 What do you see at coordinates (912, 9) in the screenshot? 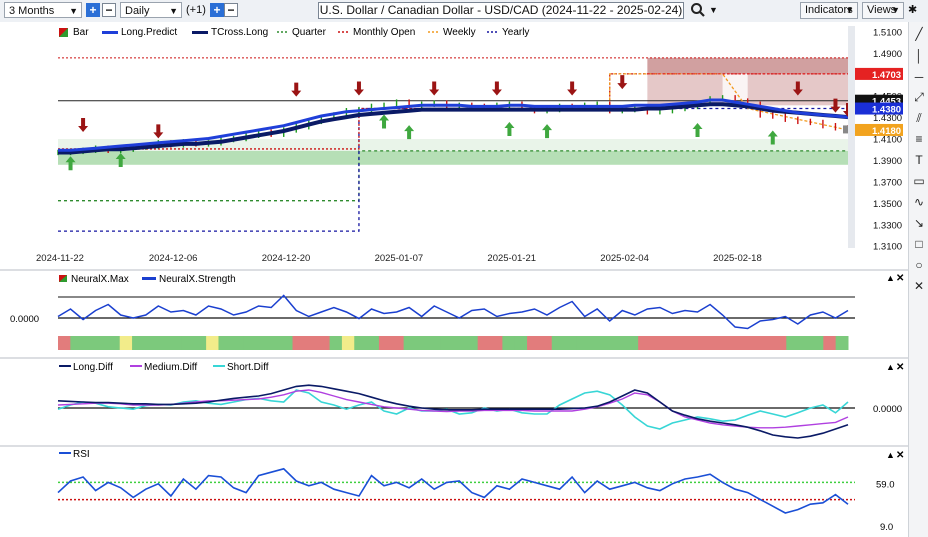
I see `pin-icon: ✱` at bounding box center [912, 9].